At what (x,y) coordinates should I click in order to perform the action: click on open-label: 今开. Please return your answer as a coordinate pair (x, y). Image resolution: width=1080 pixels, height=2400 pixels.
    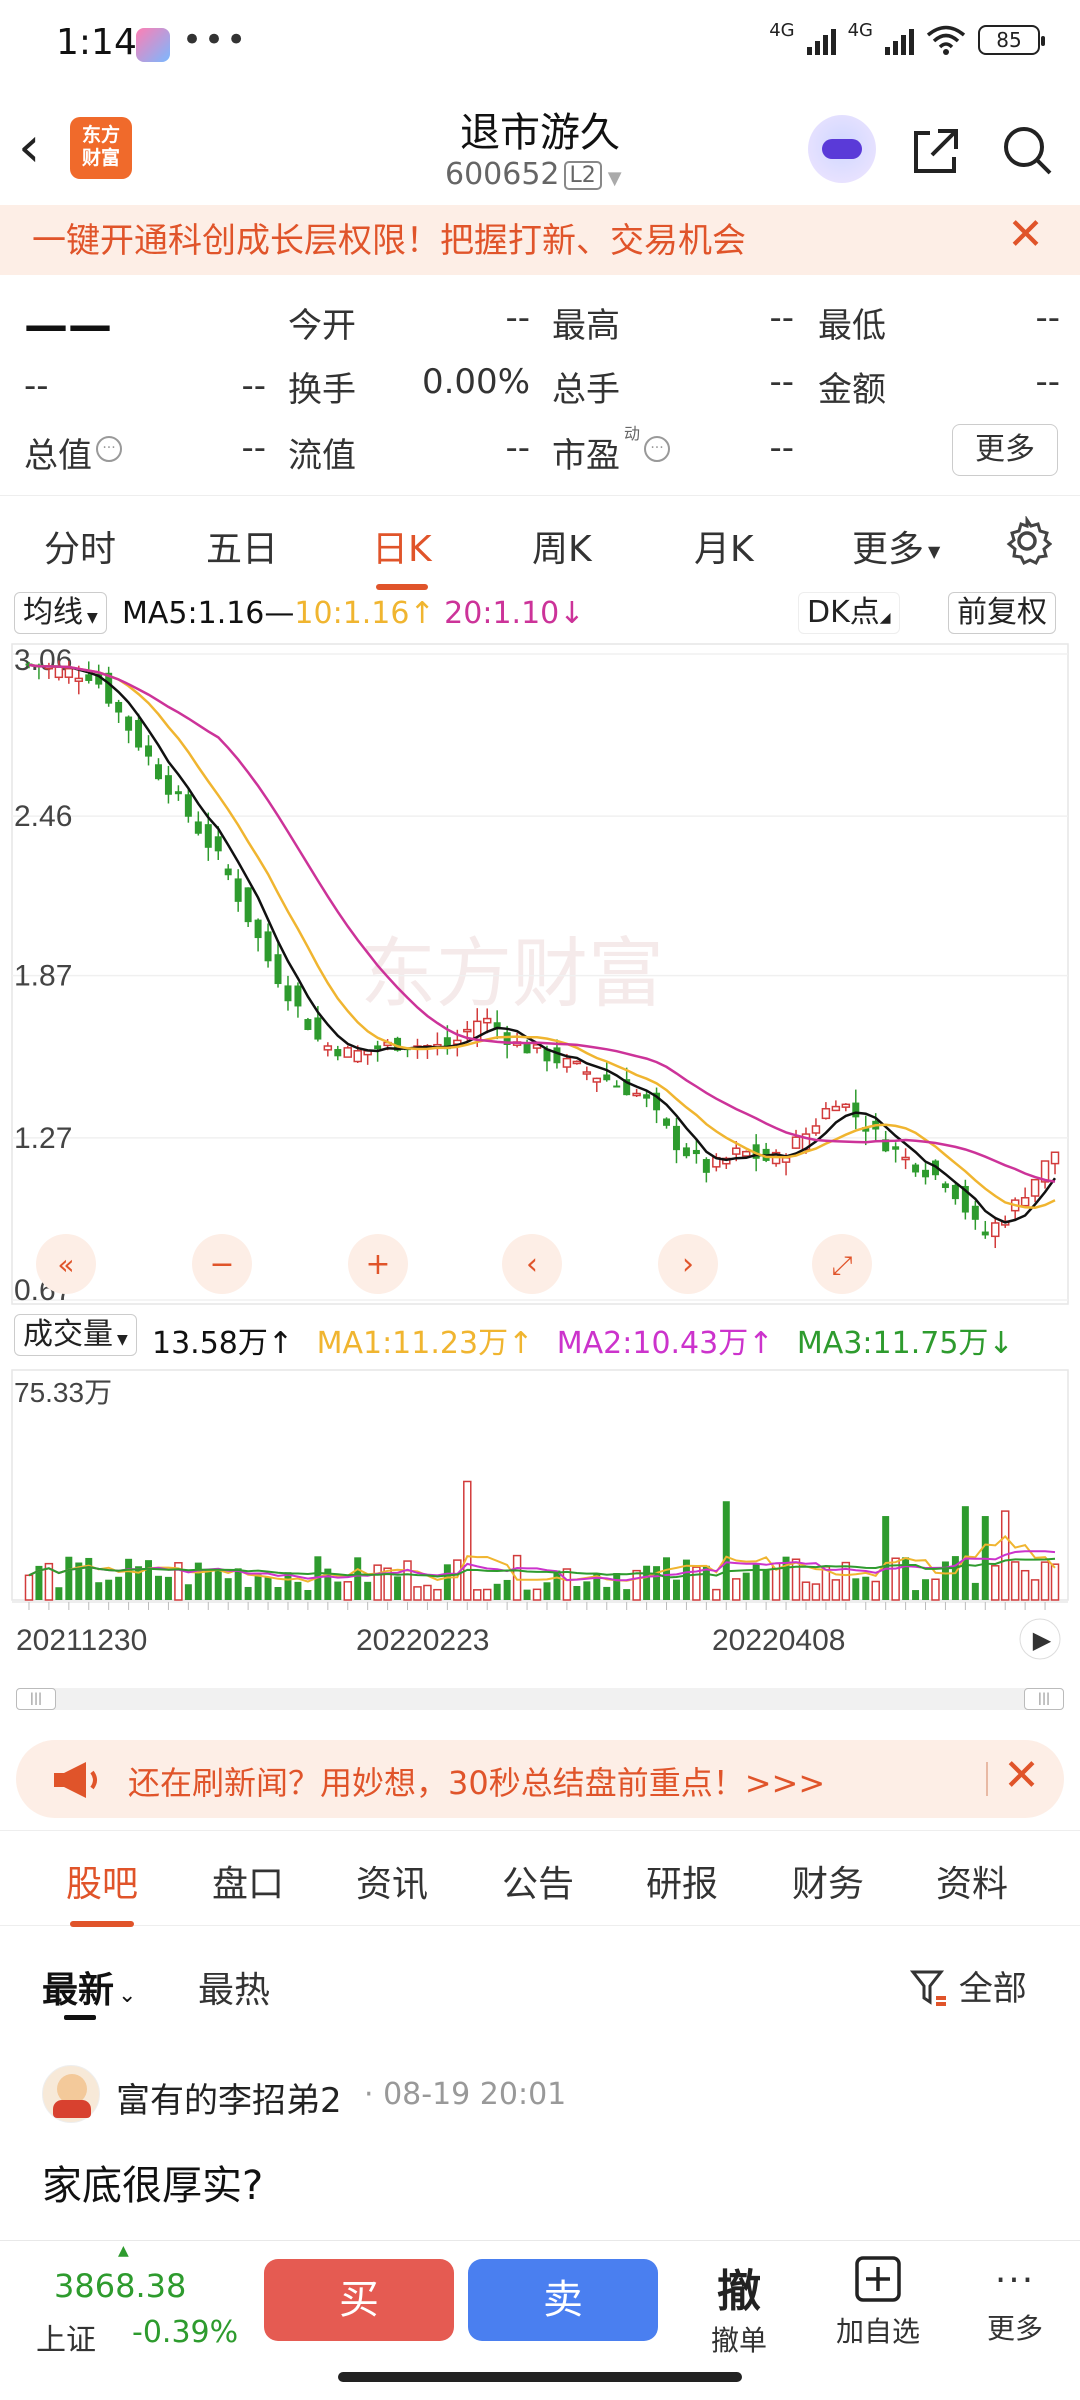
    Looking at the image, I should click on (322, 326).